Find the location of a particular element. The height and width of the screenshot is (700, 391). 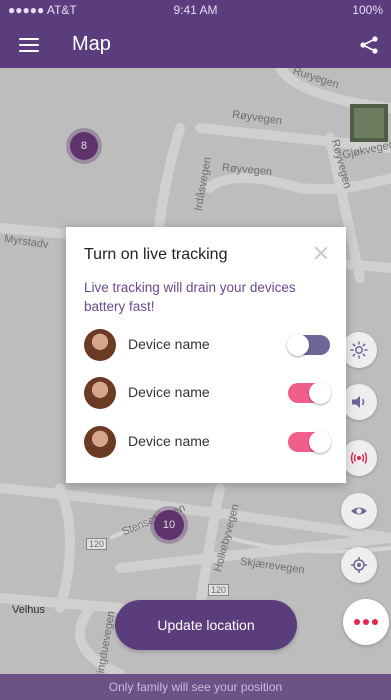

locate-button is located at coordinates (359, 565).